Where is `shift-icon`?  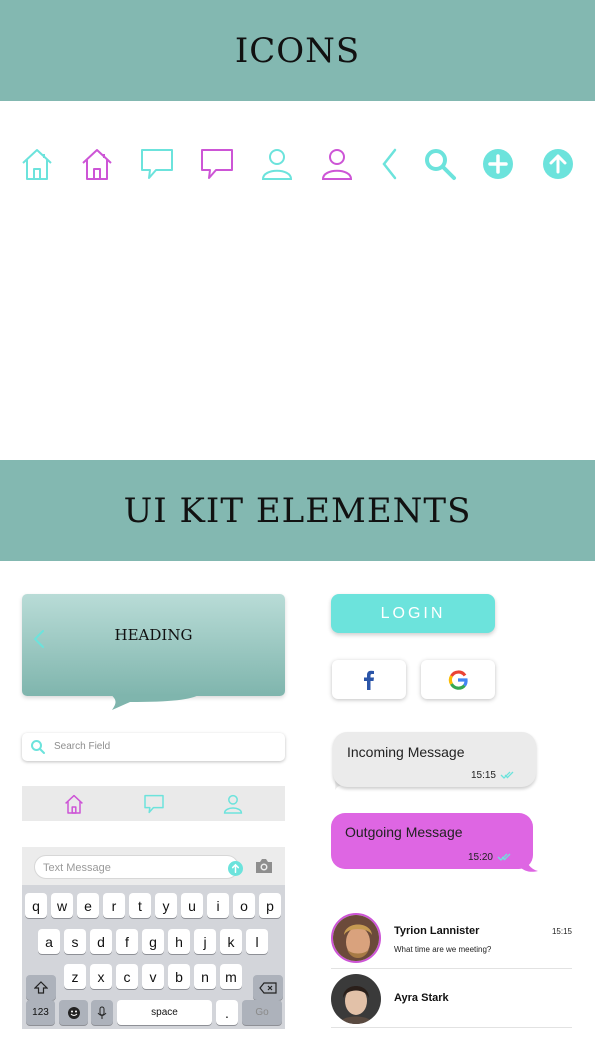
shift-icon is located at coordinates (41, 987).